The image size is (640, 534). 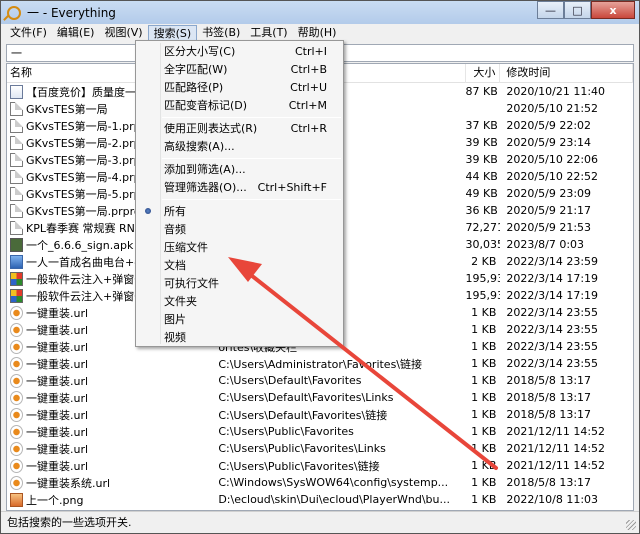 I want to click on search-menu-item-label: 音频, so click(x=175, y=229).